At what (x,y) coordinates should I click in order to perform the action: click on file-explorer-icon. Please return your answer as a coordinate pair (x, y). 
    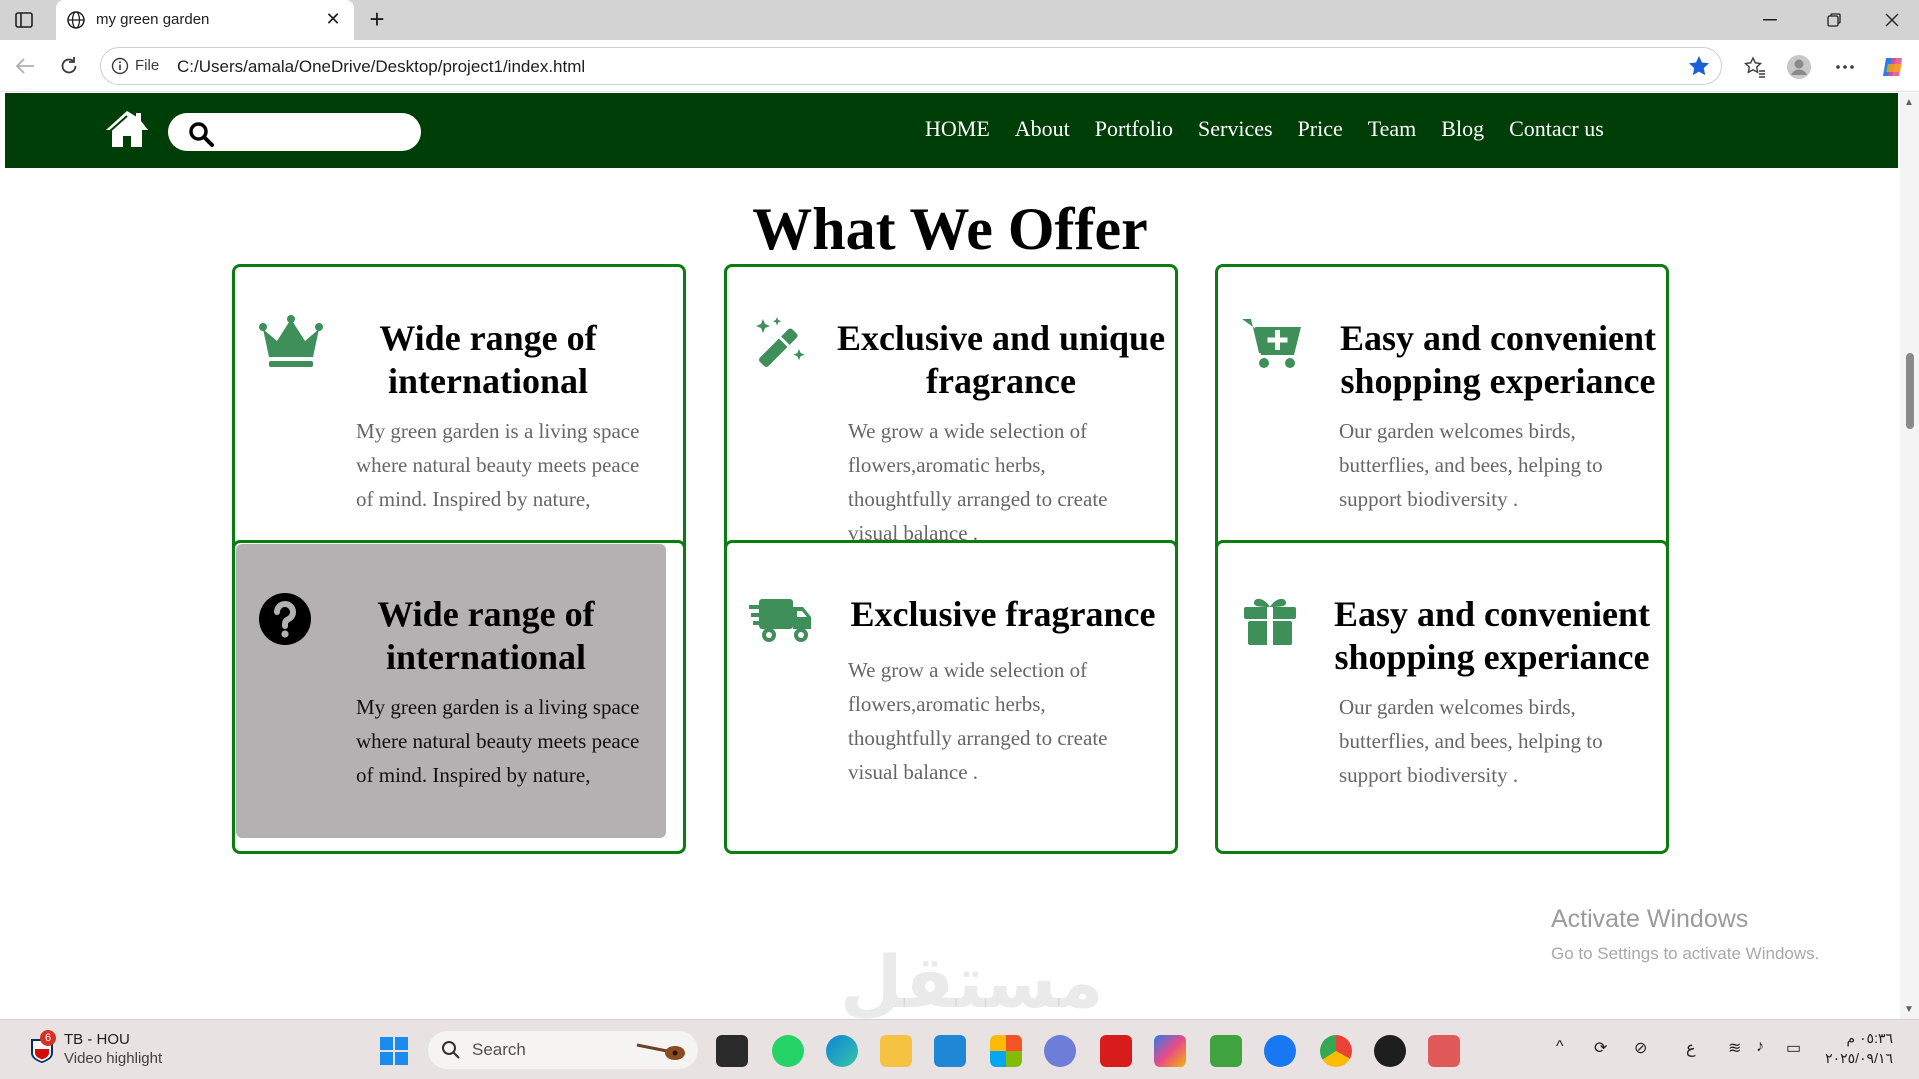
    Looking at the image, I should click on (896, 1051).